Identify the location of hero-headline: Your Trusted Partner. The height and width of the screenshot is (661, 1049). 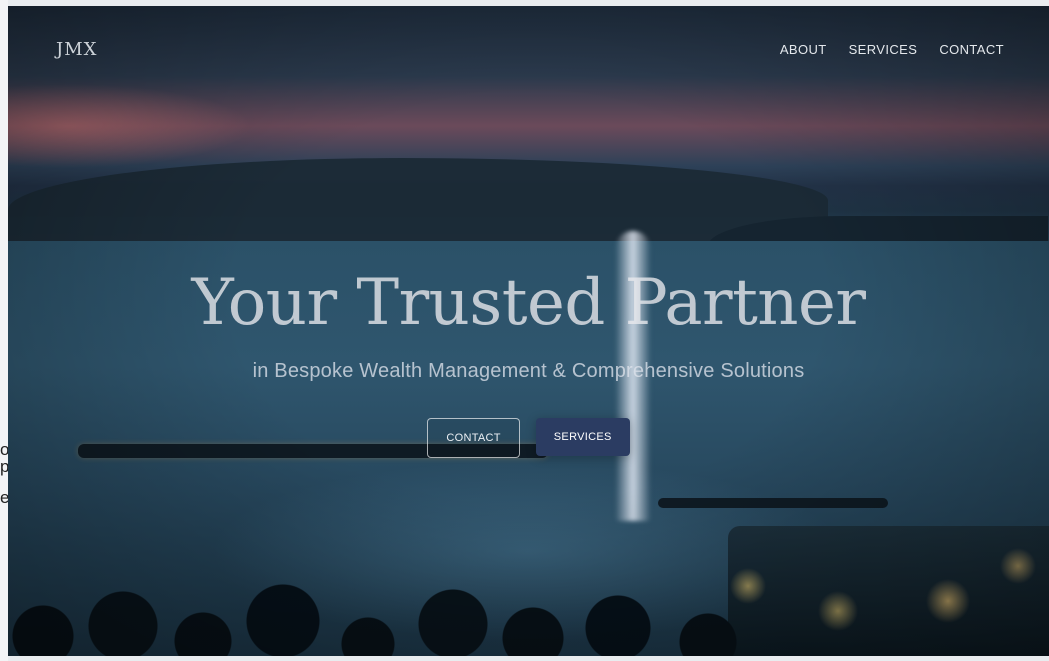
(528, 303).